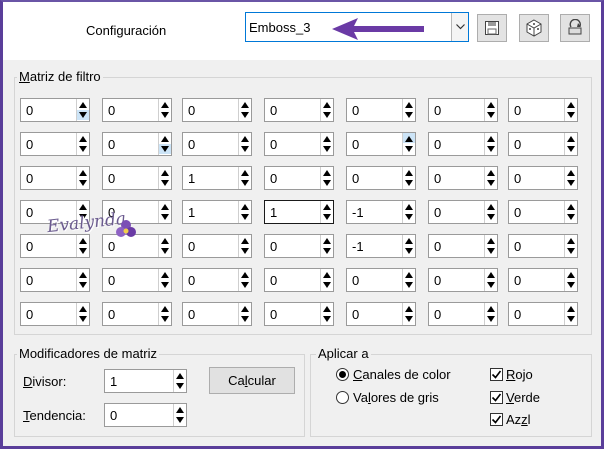 This screenshot has width=604, height=449. I want to click on bias-spin-buttons, so click(179, 415).